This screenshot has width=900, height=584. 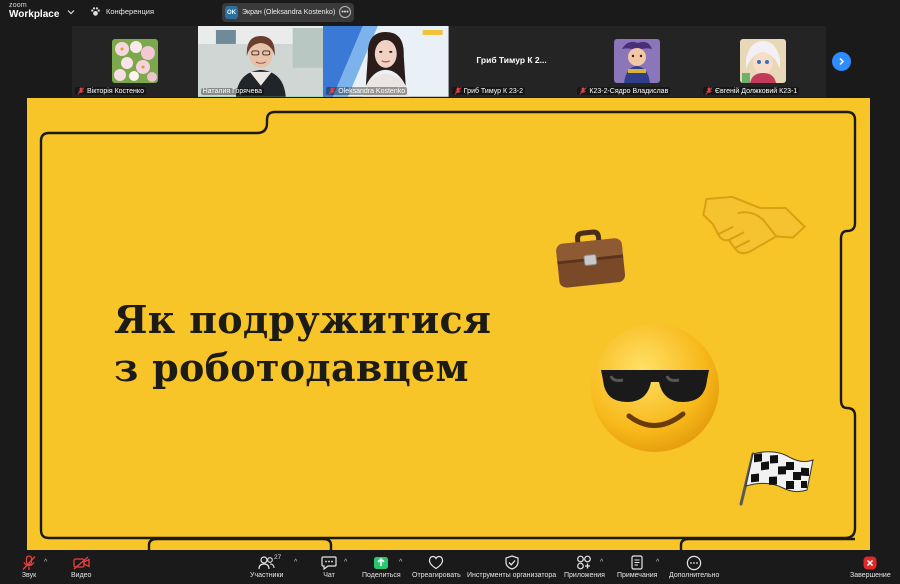 What do you see at coordinates (18, 5) in the screenshot?
I see `brand-small: zoom` at bounding box center [18, 5].